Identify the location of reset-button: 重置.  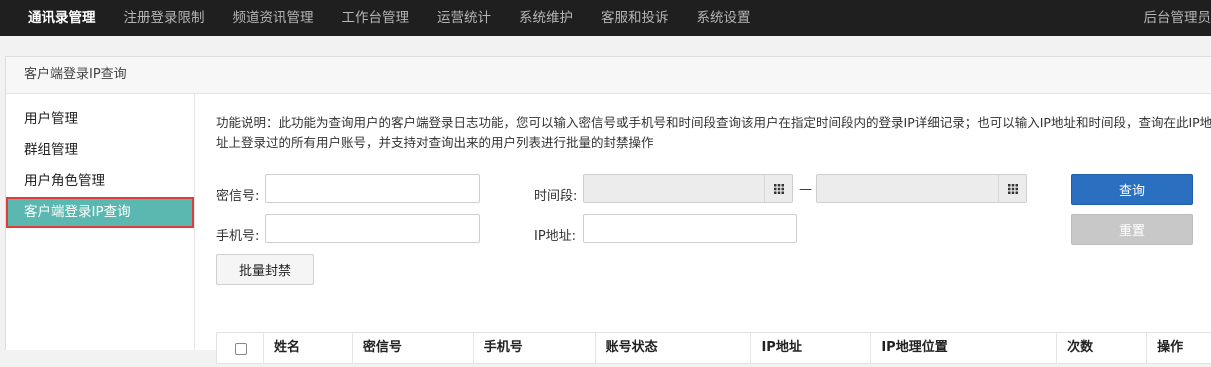
(1132, 229).